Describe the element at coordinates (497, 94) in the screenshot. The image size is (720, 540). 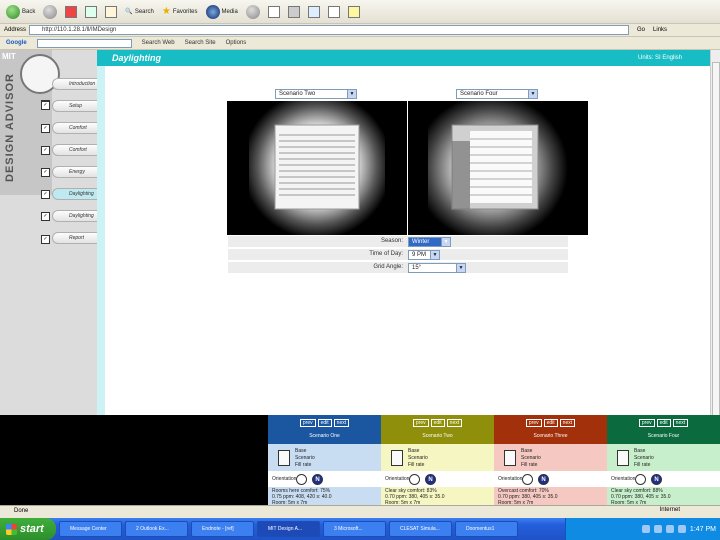
I see `scenario-right-select: Scenario Four ▼` at that location.